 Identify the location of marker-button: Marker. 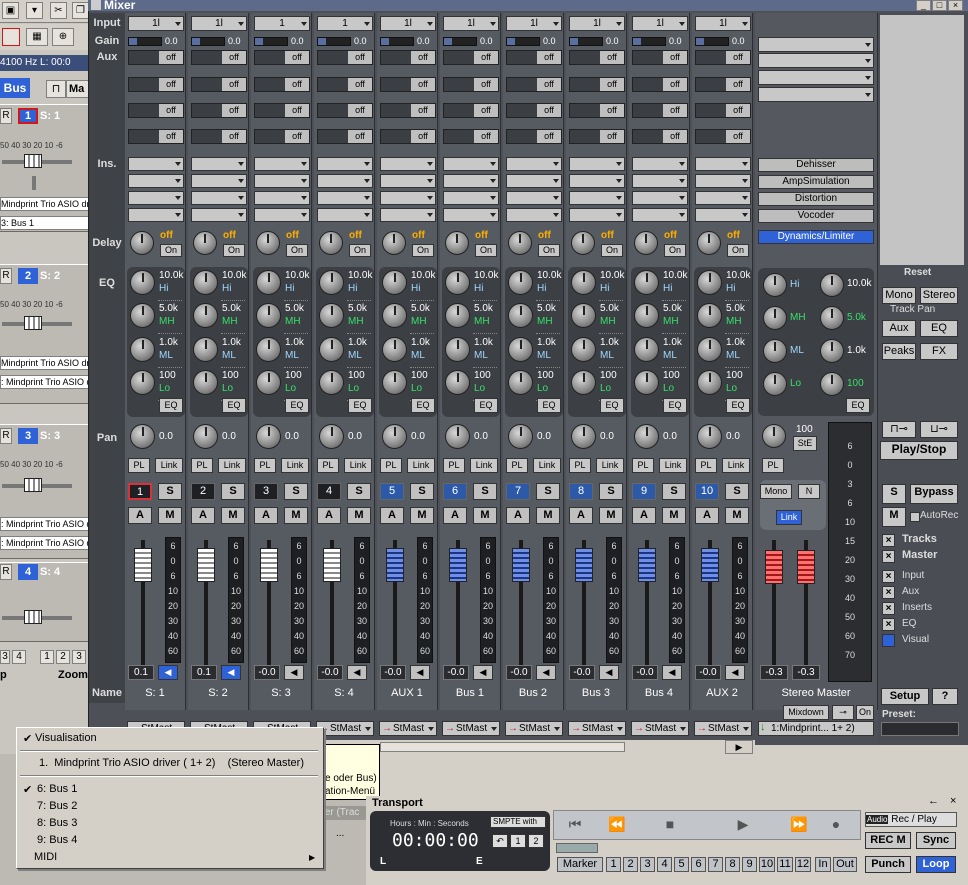
(580, 864).